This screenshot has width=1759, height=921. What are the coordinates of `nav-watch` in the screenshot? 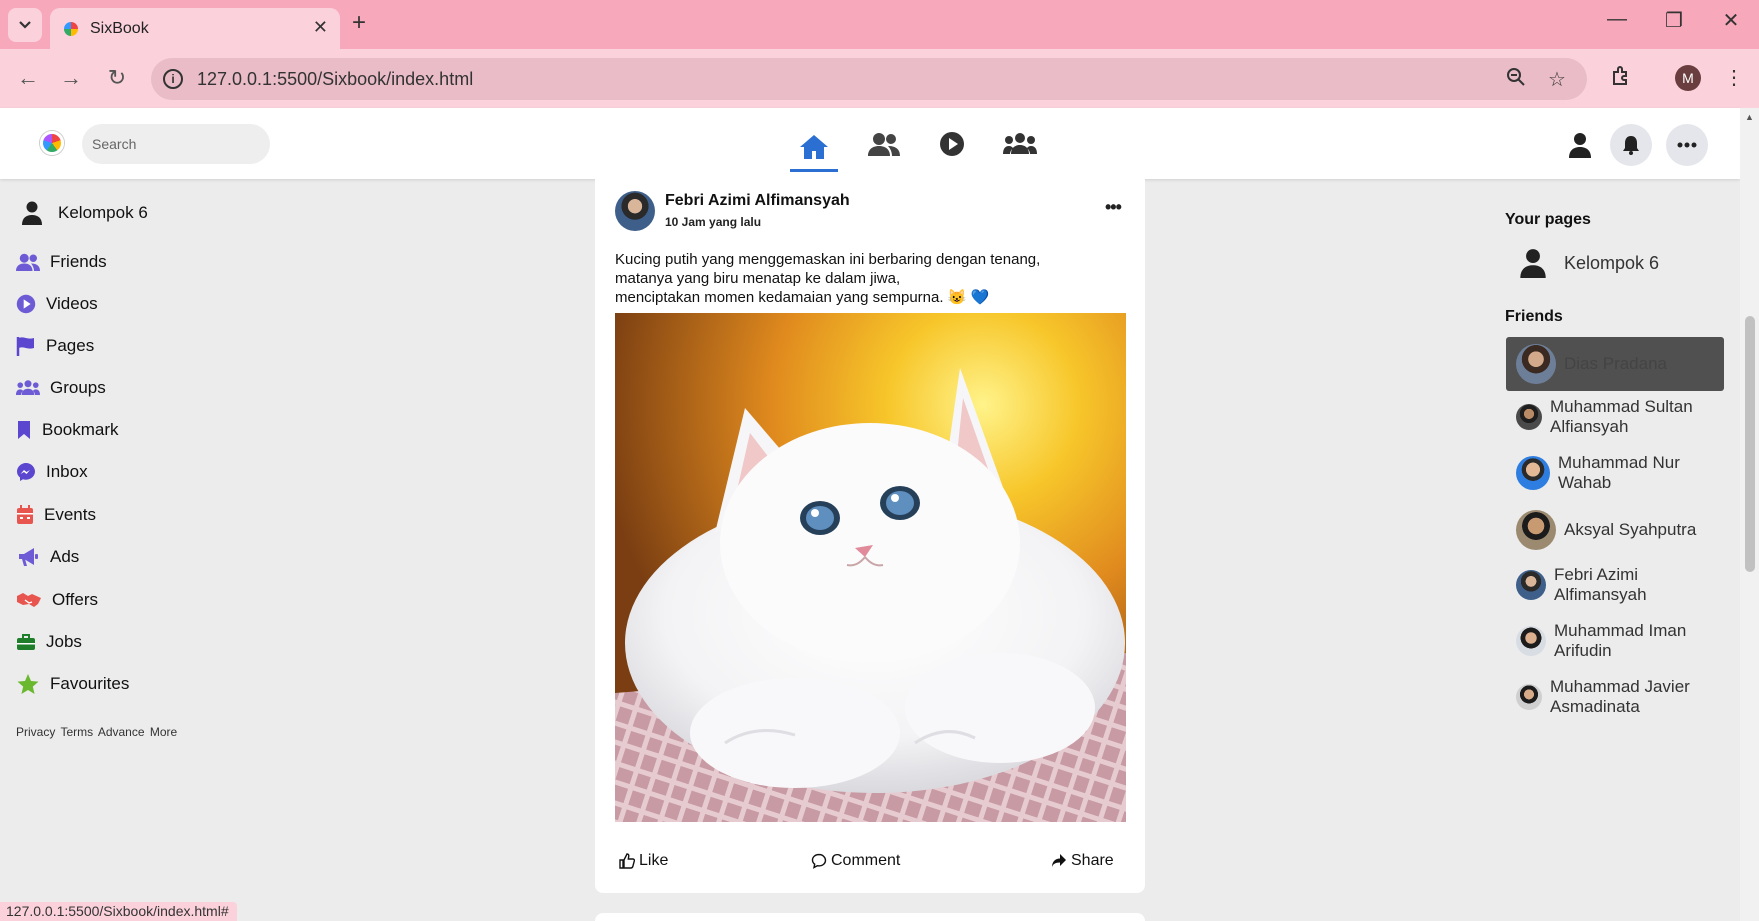 It's located at (952, 144).